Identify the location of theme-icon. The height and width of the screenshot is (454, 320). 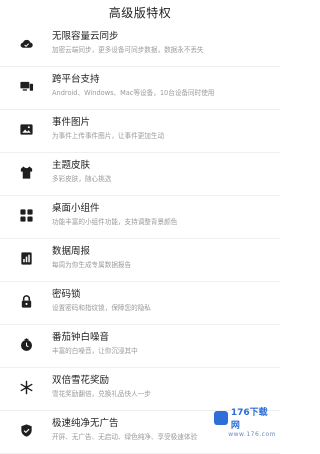
(26, 172).